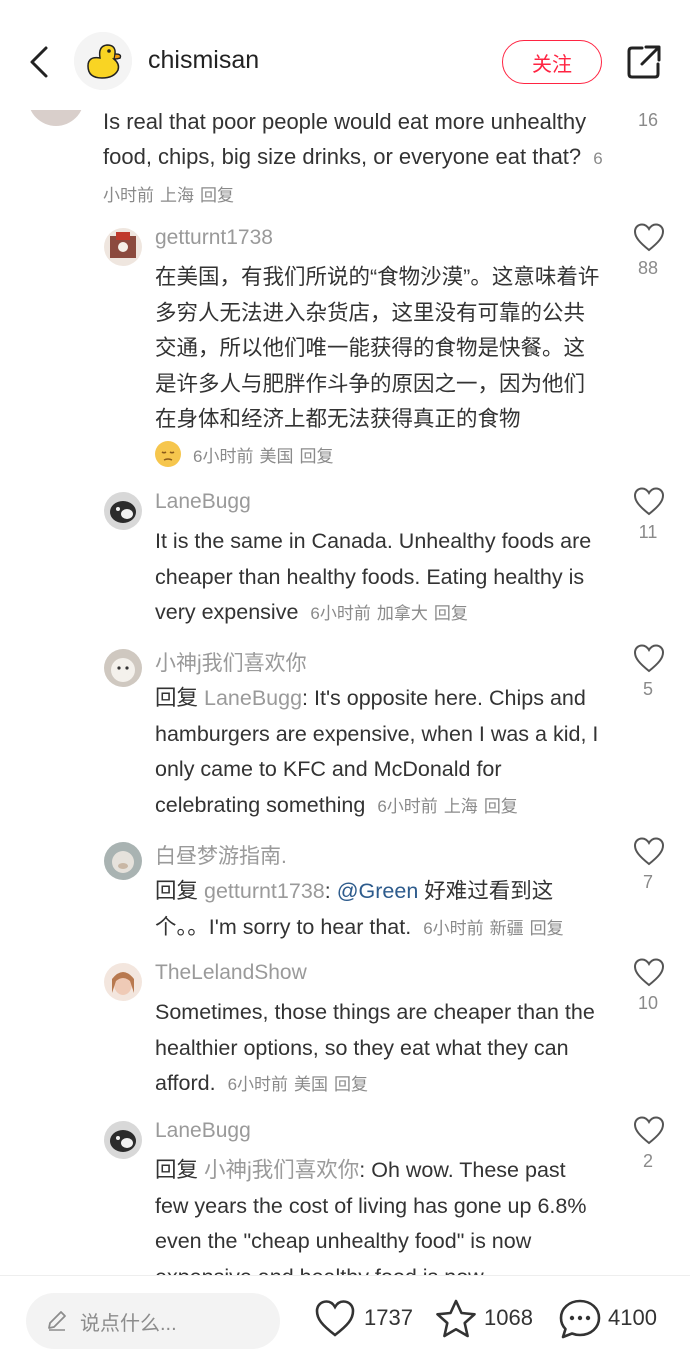 The width and height of the screenshot is (690, 1349). I want to click on reply-meta: 6小时前 新疆 回复, so click(496, 928).